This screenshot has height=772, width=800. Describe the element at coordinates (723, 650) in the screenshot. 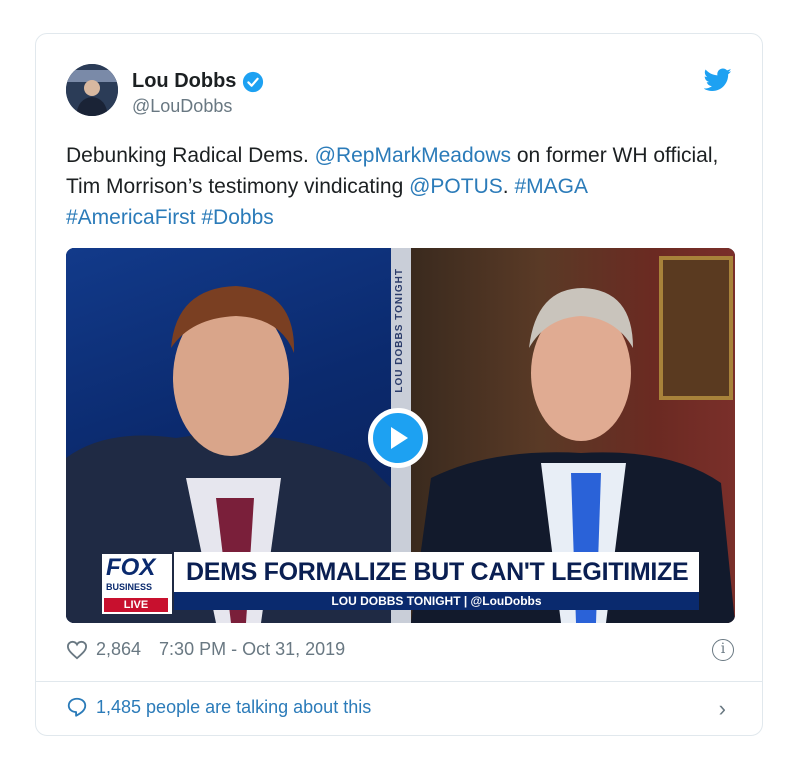

I see `info-icon: i` at that location.